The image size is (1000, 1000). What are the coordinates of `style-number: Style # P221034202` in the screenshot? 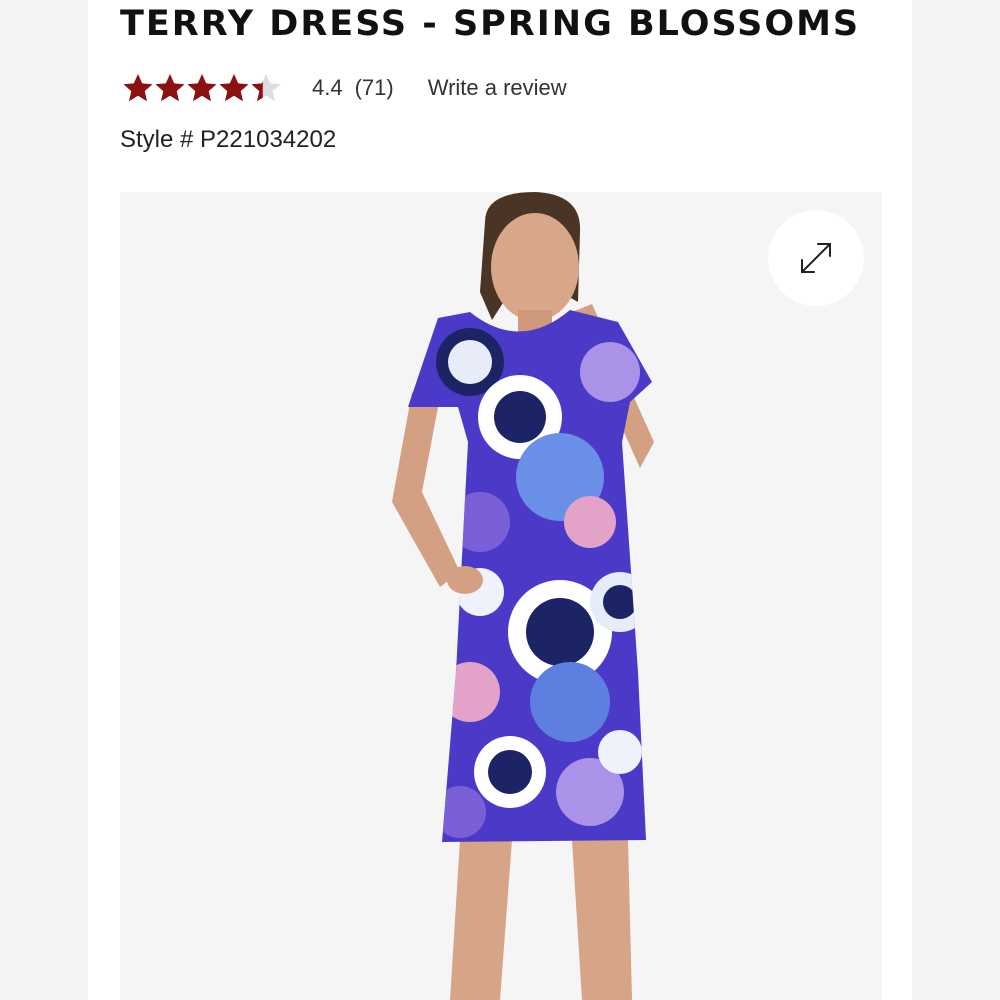 It's located at (228, 139).